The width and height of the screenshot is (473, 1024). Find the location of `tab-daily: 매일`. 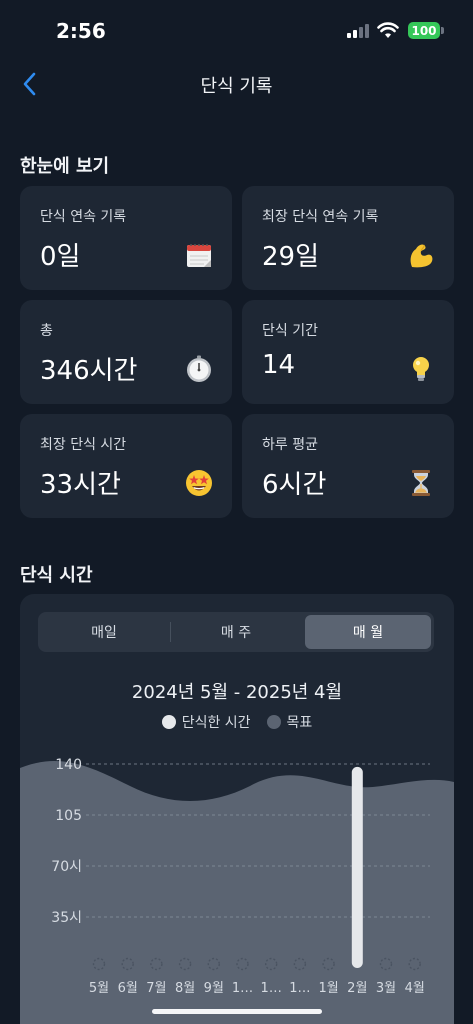

tab-daily: 매일 is located at coordinates (104, 632).